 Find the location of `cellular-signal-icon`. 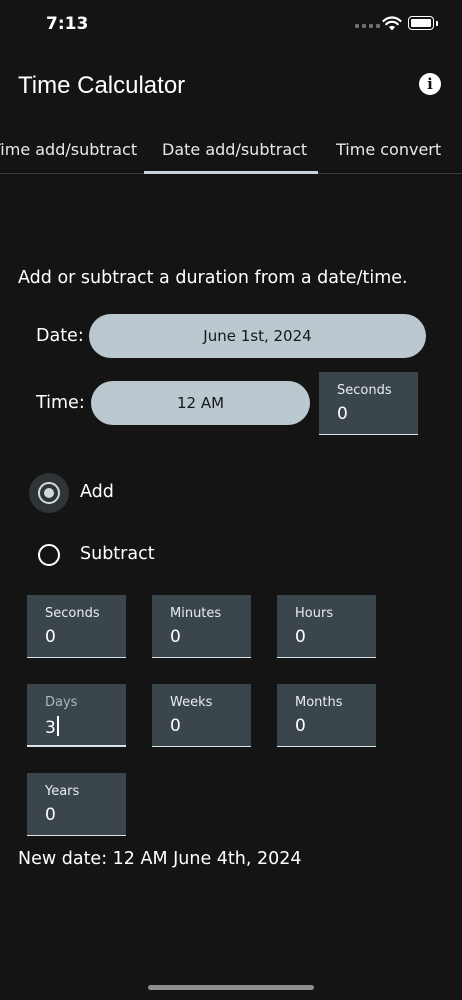

cellular-signal-icon is located at coordinates (367, 26).